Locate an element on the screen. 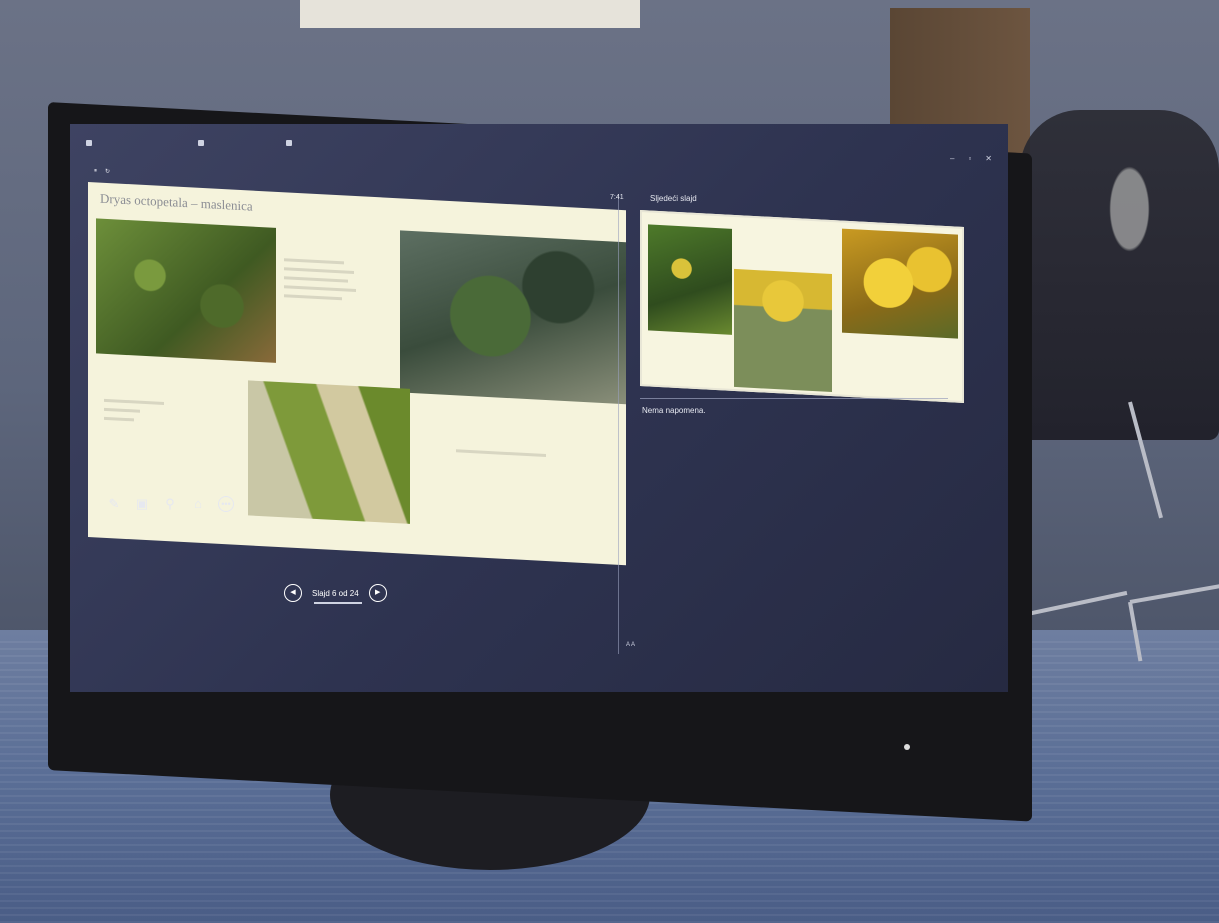 This screenshot has height=923, width=1219. close-icon: ✕ is located at coordinates (988, 158).